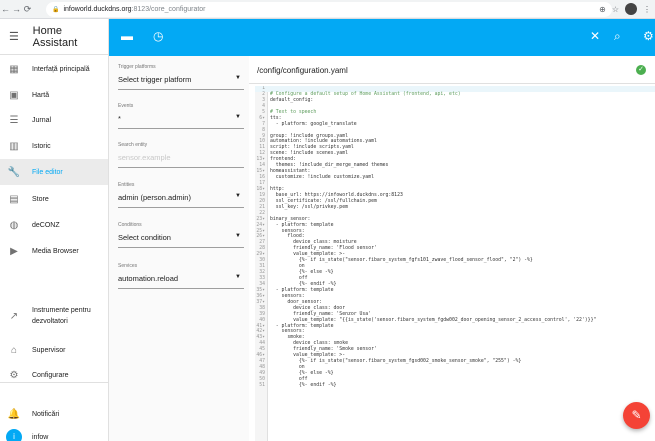 Image resolution: width=655 pixels, height=441 pixels. Describe the element at coordinates (617, 36) in the screenshot. I see `search-icon: ⌕` at that location.